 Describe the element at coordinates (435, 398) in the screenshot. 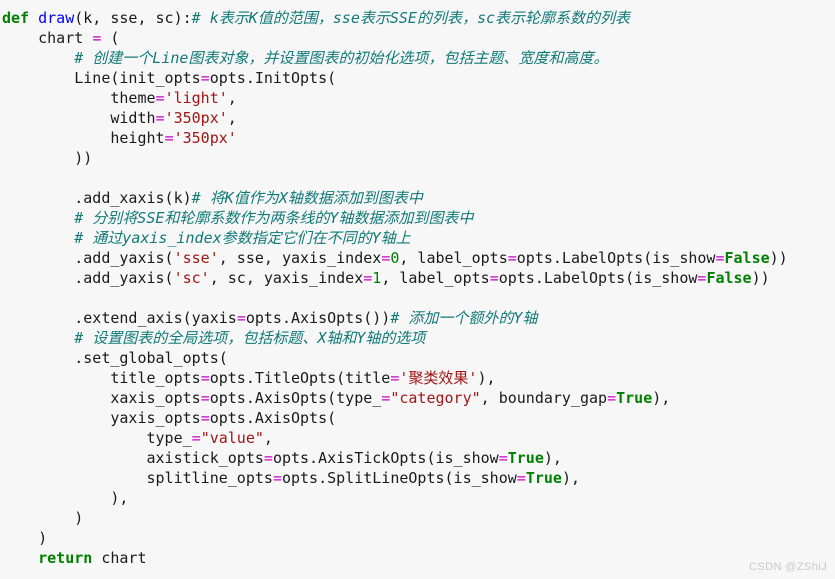

I see `code-token-str: "category"` at that location.